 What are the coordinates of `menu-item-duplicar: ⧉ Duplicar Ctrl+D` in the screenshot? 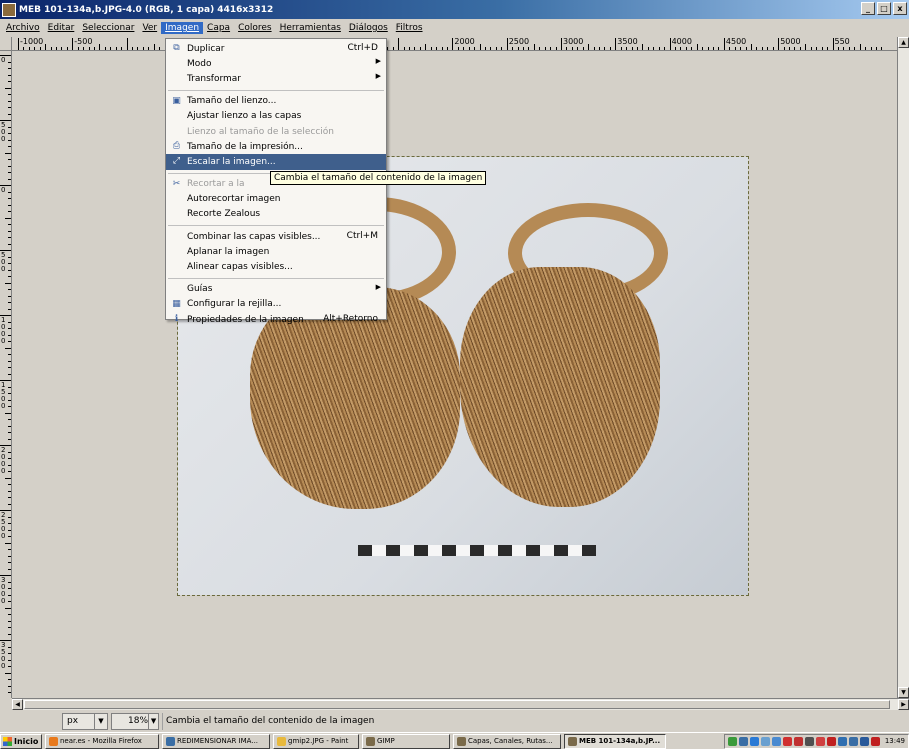 It's located at (276, 48).